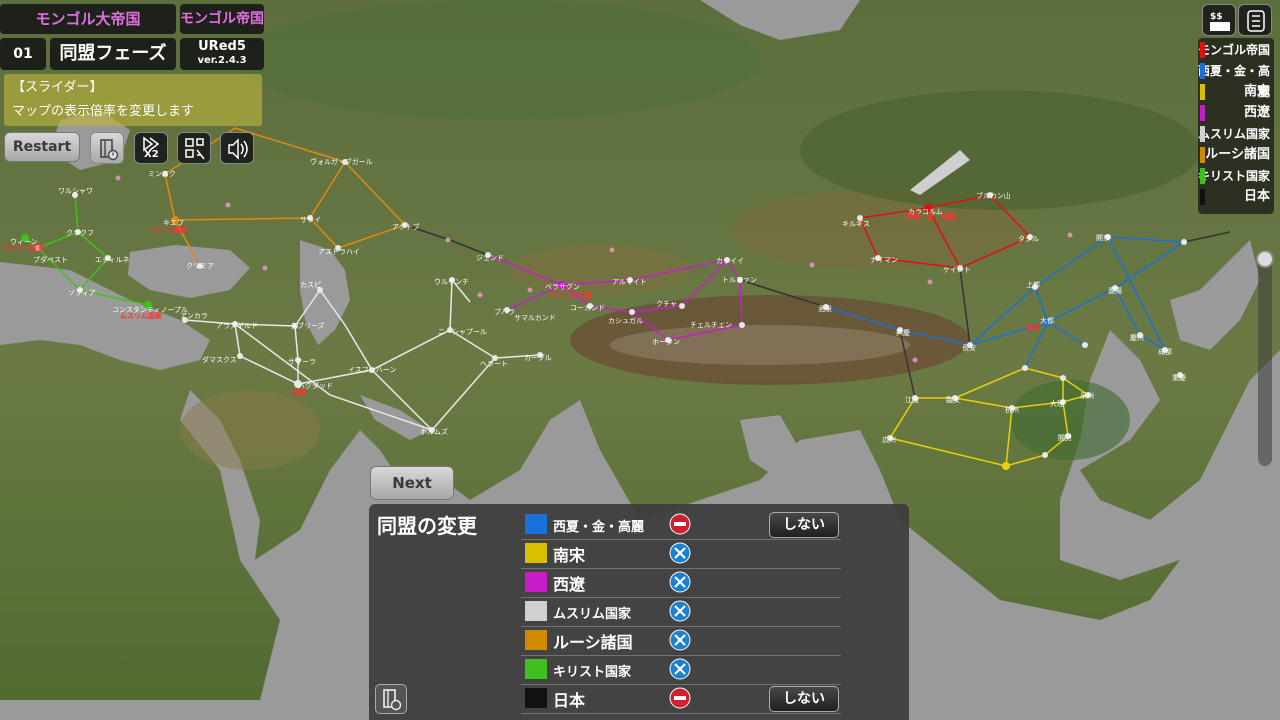  I want to click on city-label: 大都, so click(1047, 320).